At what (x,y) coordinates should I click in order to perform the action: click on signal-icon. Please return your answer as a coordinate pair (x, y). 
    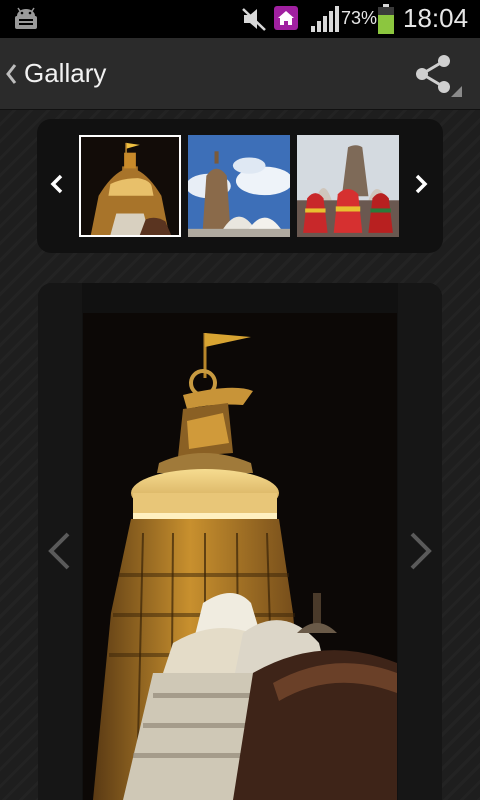
    Looking at the image, I should click on (325, 19).